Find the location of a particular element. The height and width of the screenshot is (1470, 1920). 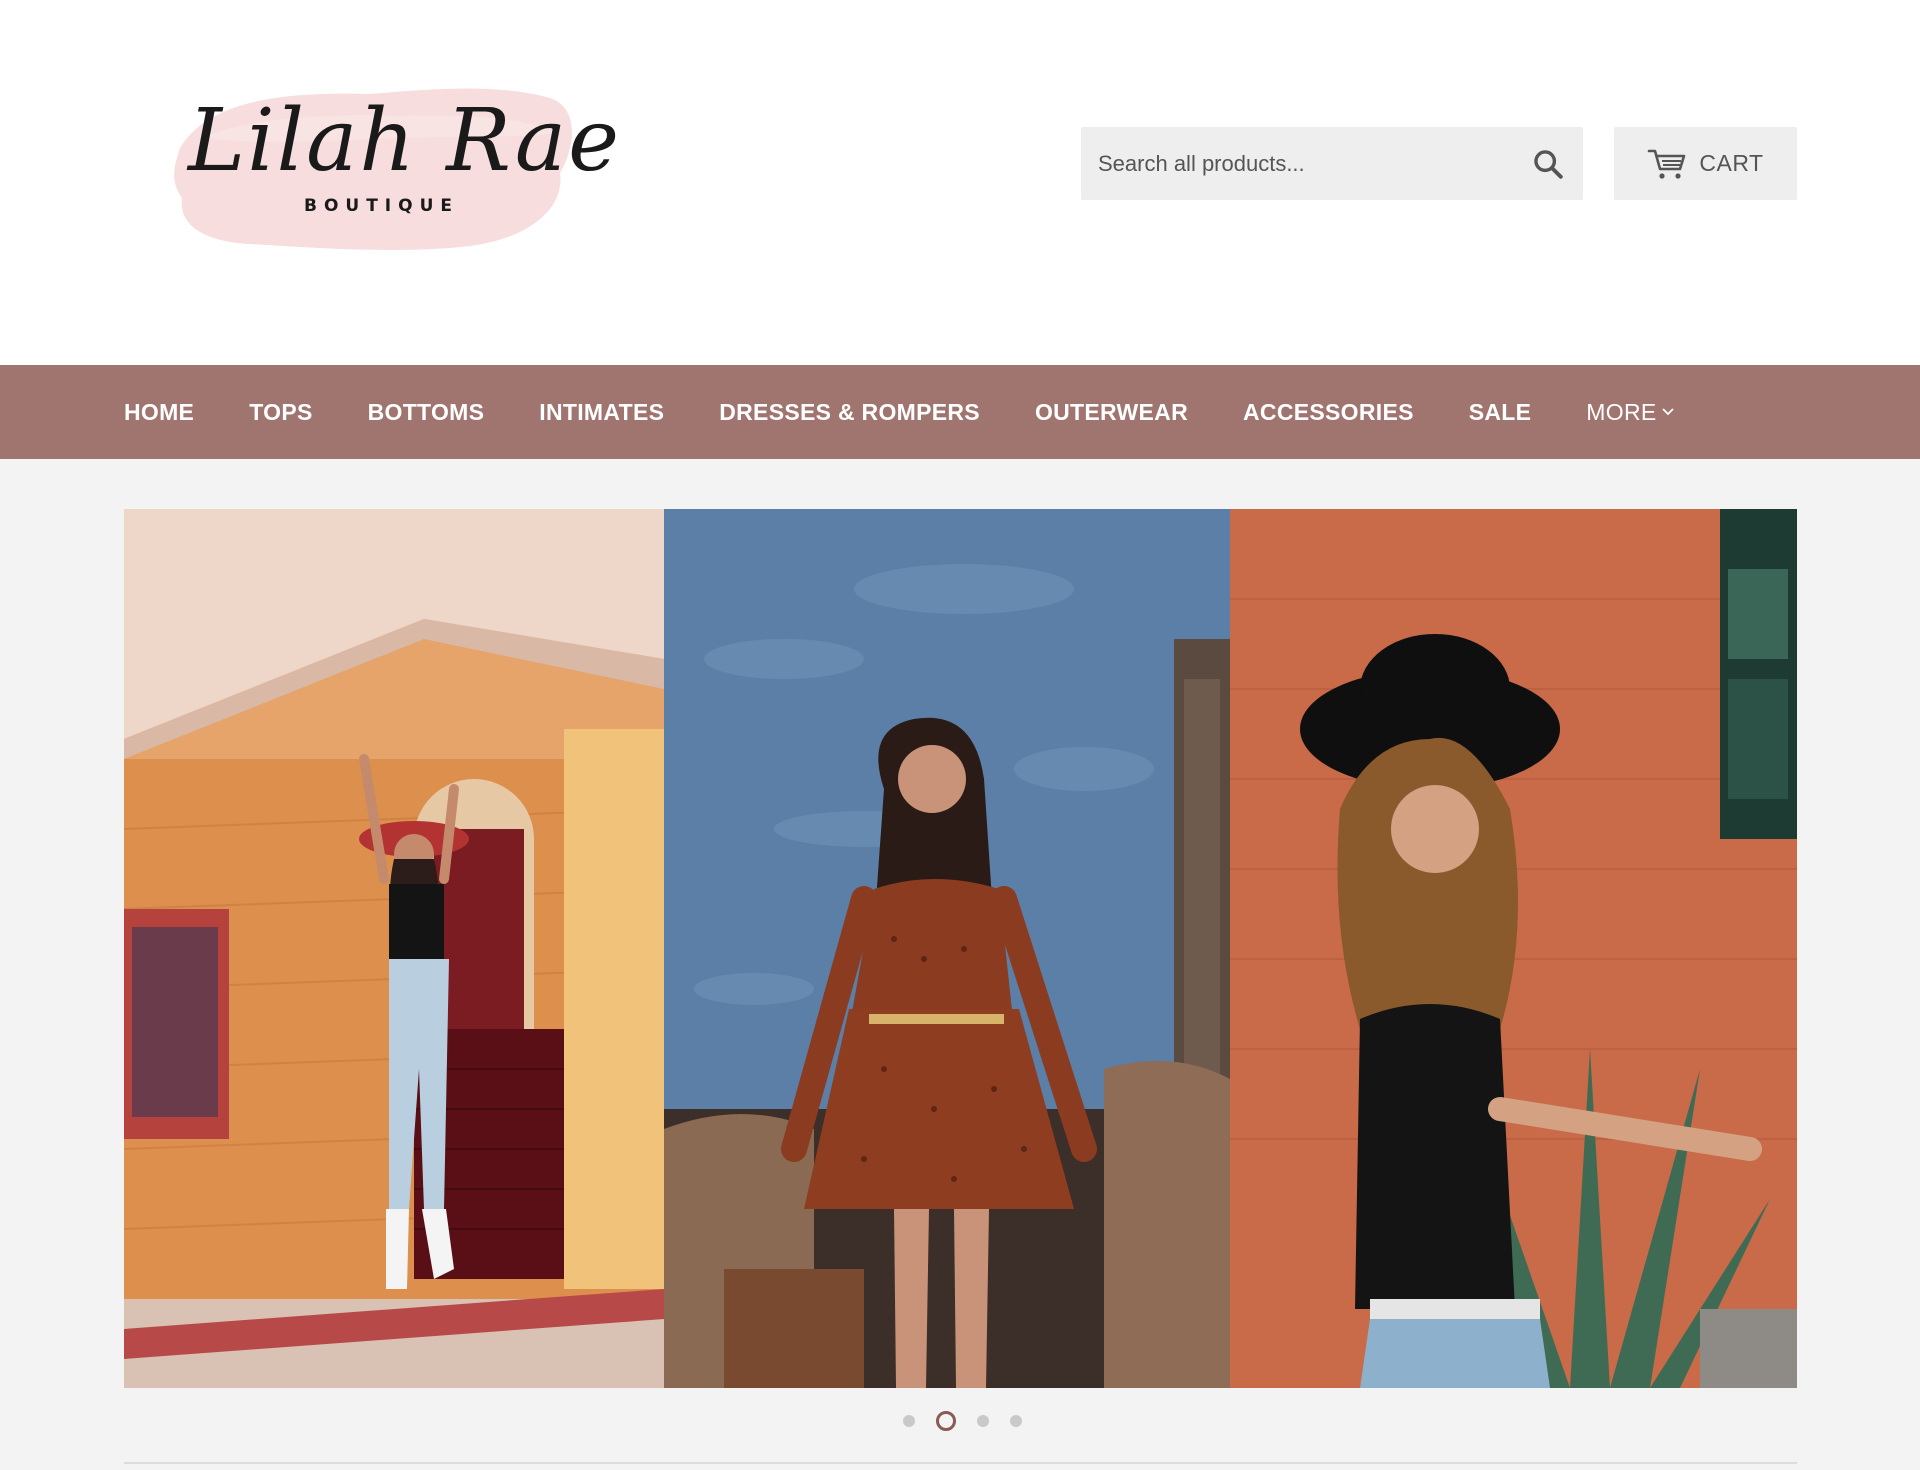

cart-button: CART is located at coordinates (1705, 163).